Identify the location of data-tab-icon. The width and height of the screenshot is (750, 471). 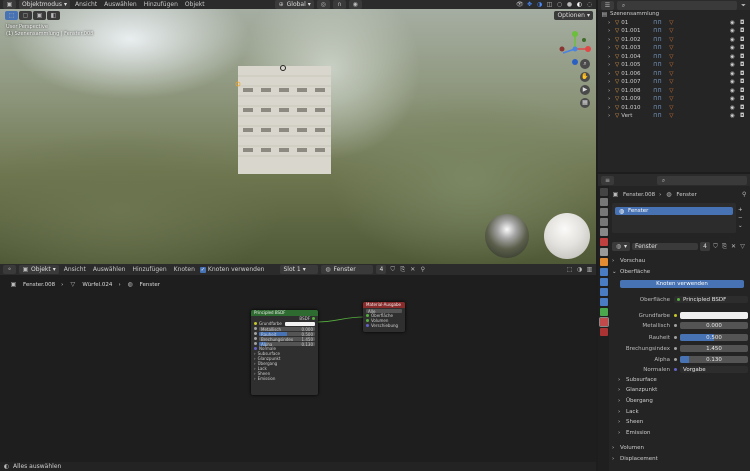
(603, 312).